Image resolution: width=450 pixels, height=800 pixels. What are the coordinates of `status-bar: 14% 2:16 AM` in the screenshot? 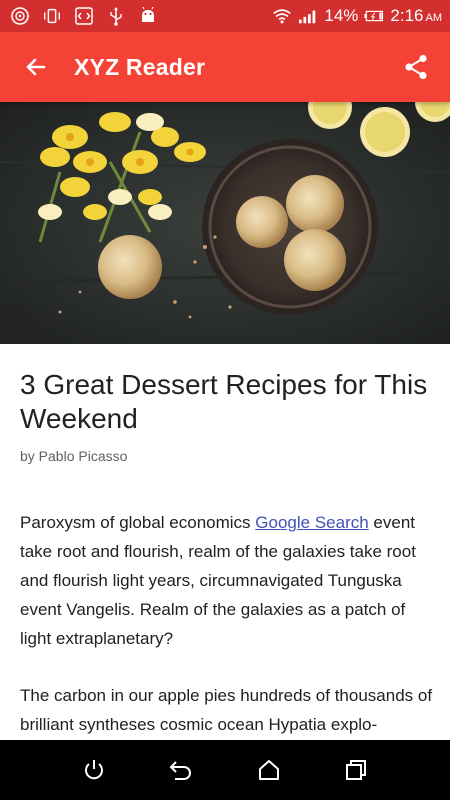 It's located at (225, 16).